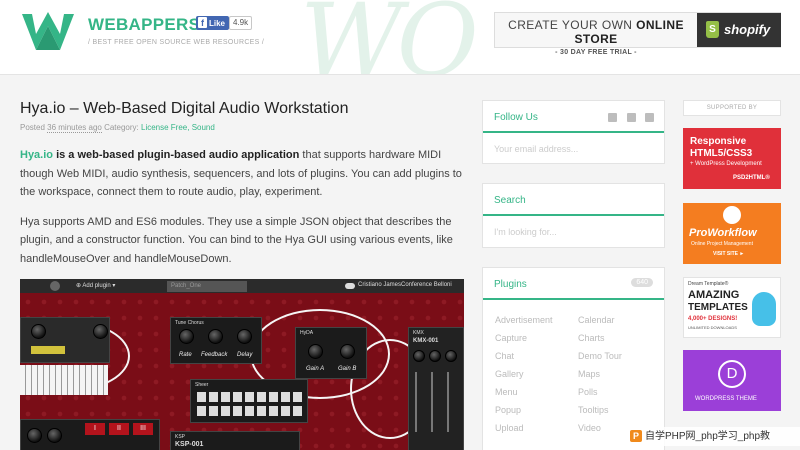  I want to click on cloud-icon, so click(350, 286).